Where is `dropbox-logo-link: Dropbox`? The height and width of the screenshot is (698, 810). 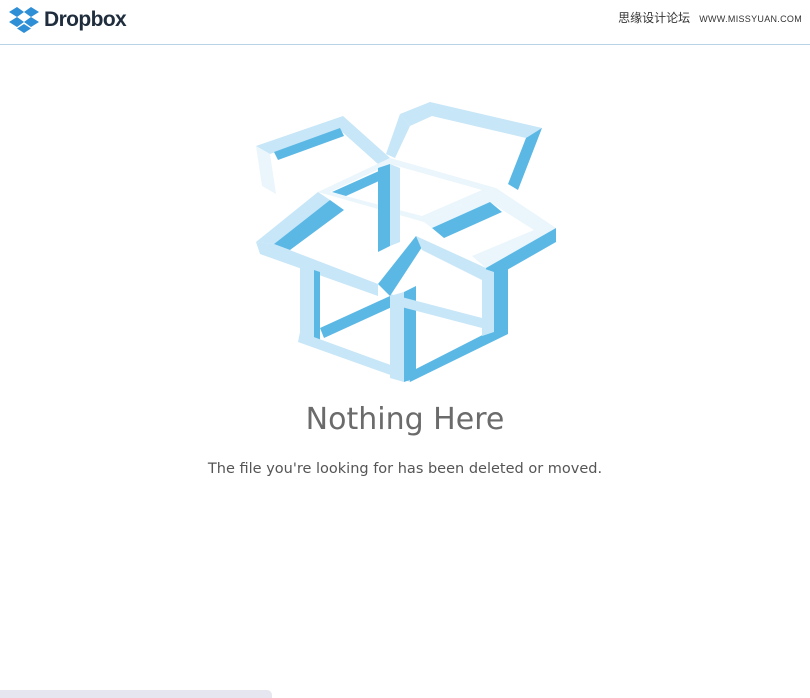 dropbox-logo-link: Dropbox is located at coordinates (67, 20).